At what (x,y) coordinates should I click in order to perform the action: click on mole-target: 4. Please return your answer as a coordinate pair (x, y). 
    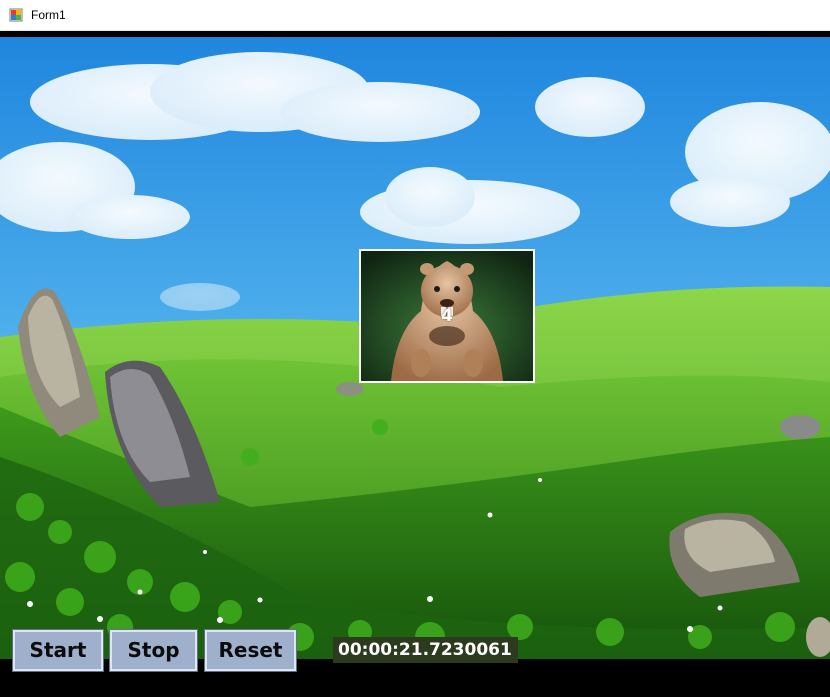
    Looking at the image, I should click on (447, 316).